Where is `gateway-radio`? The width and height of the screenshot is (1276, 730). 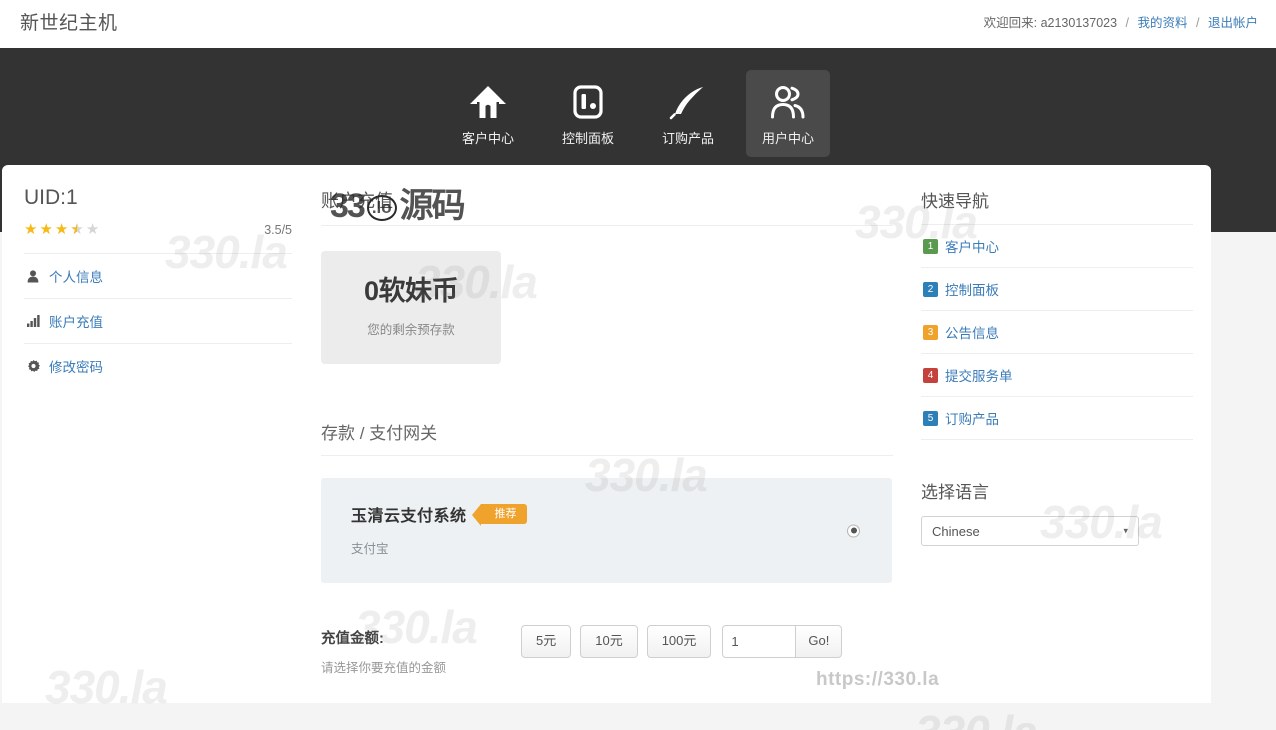 gateway-radio is located at coordinates (853, 530).